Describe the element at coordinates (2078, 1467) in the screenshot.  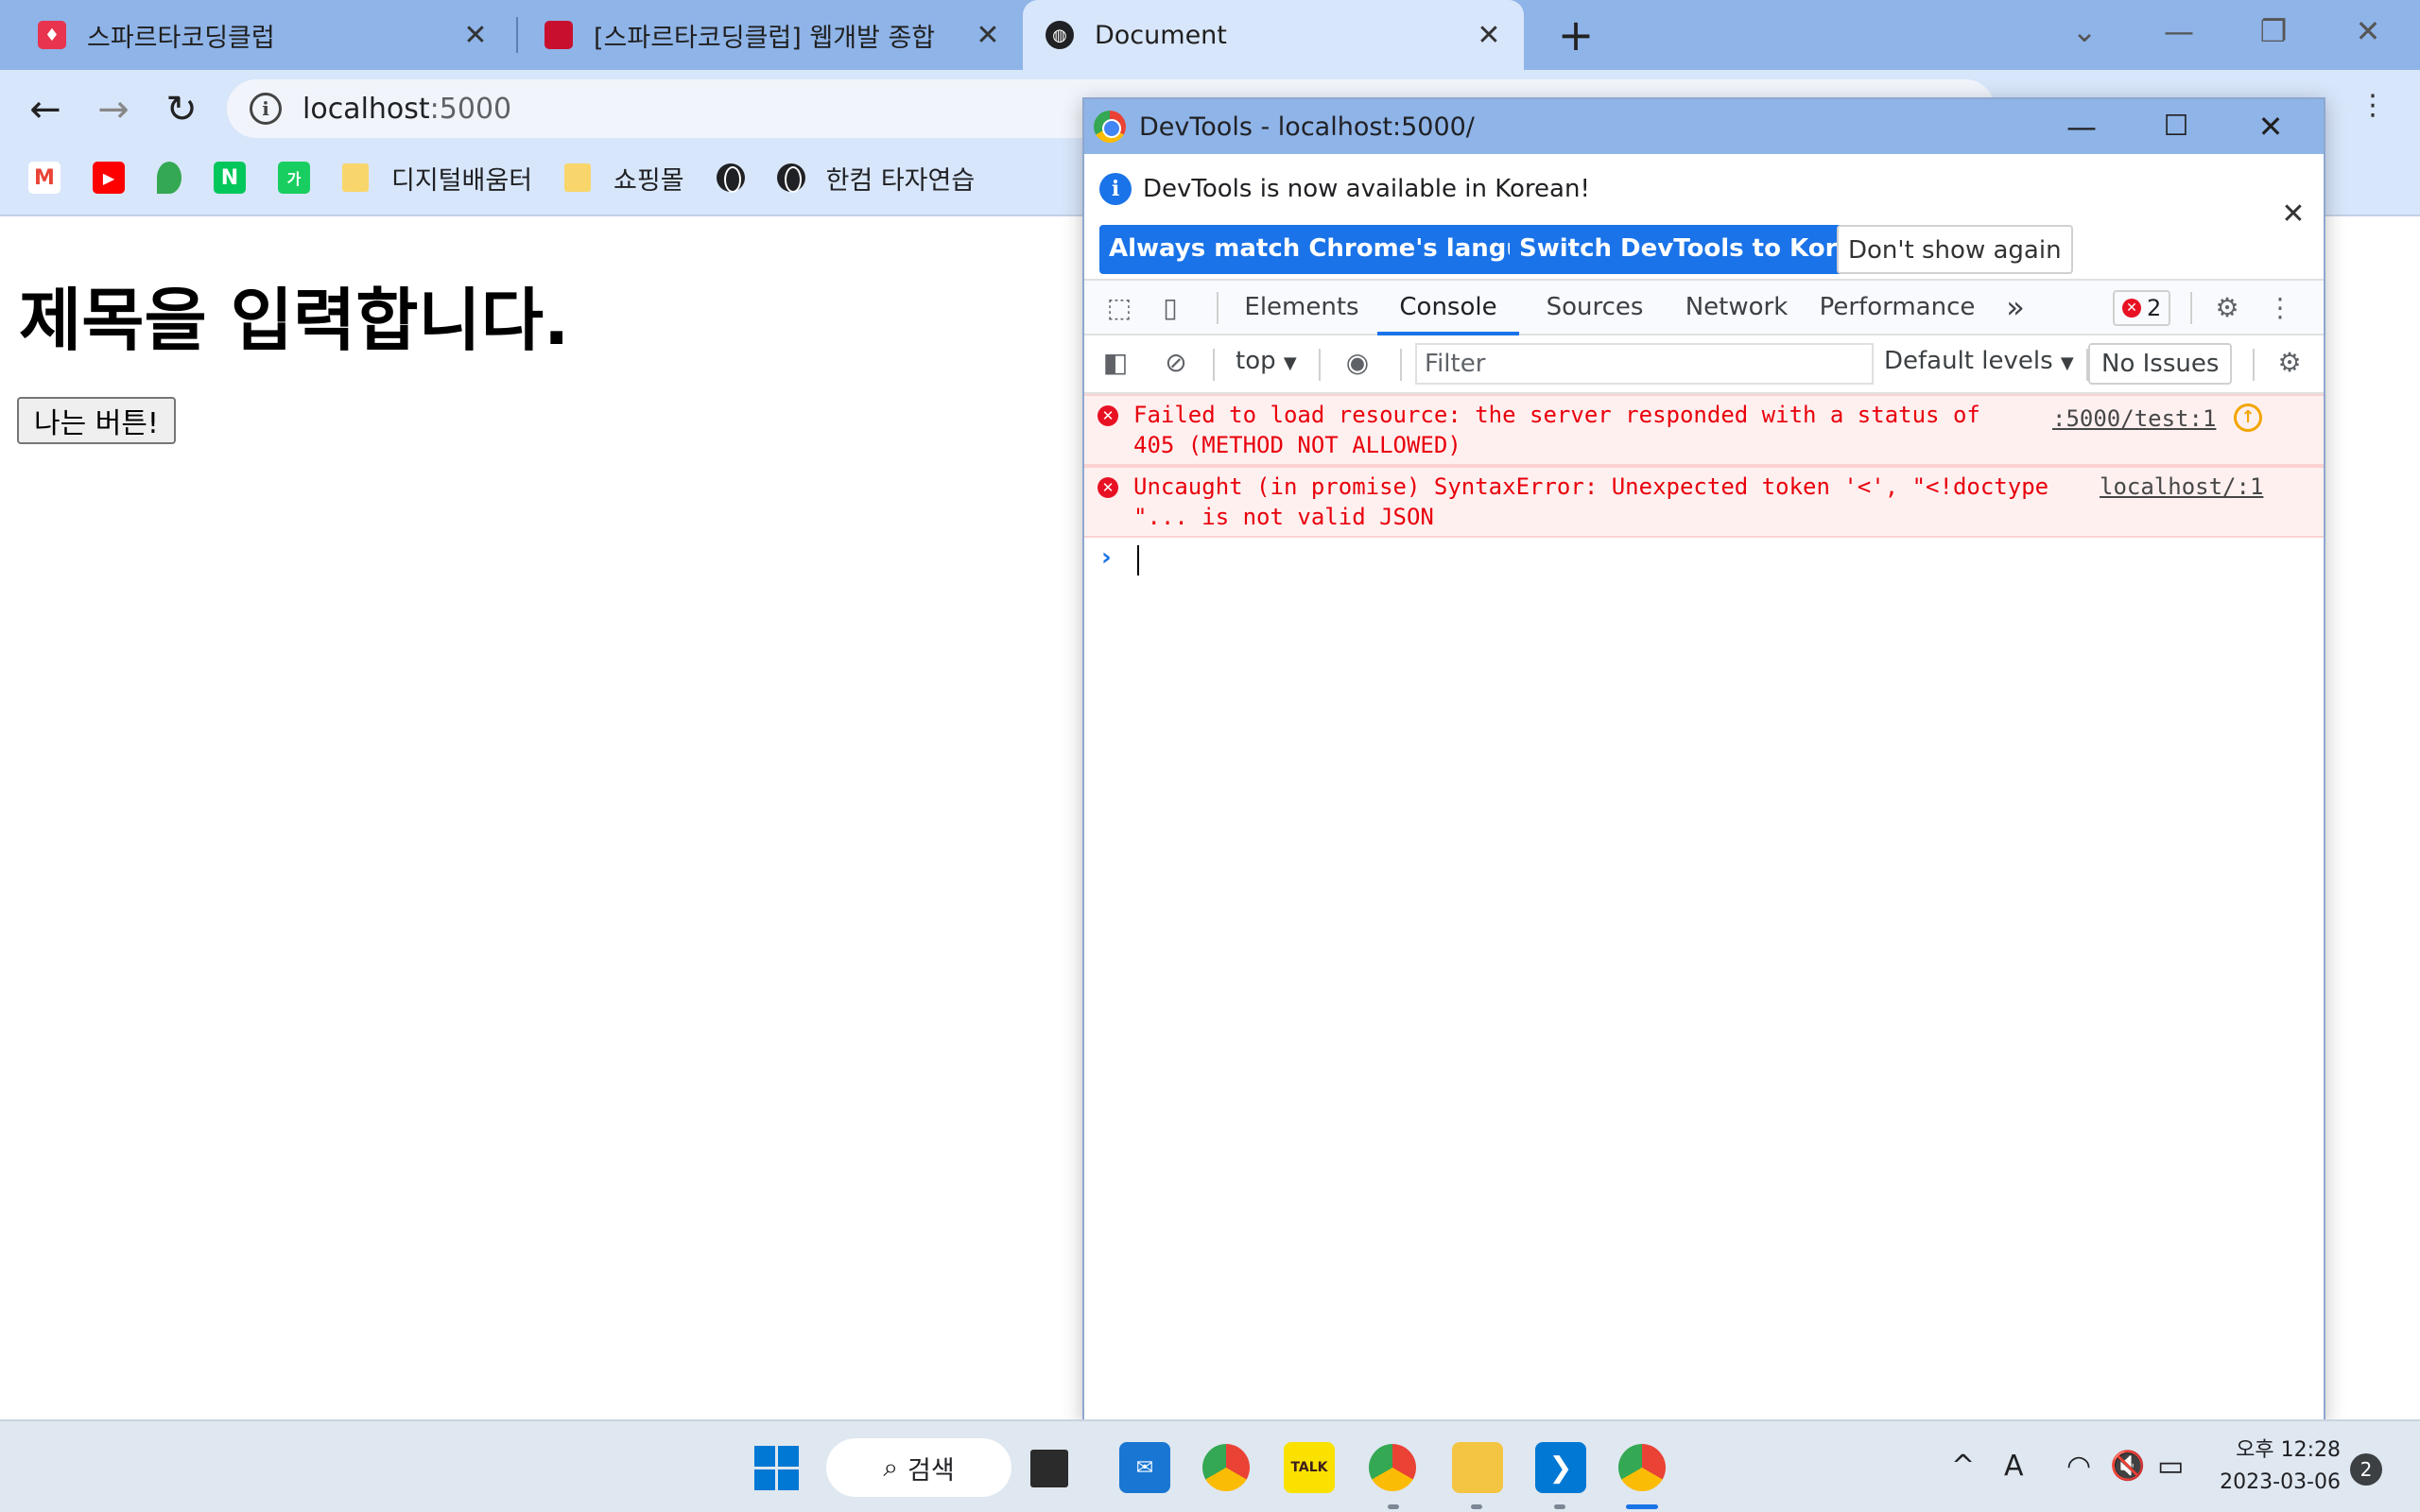
I see `wifi-icon: ◠` at that location.